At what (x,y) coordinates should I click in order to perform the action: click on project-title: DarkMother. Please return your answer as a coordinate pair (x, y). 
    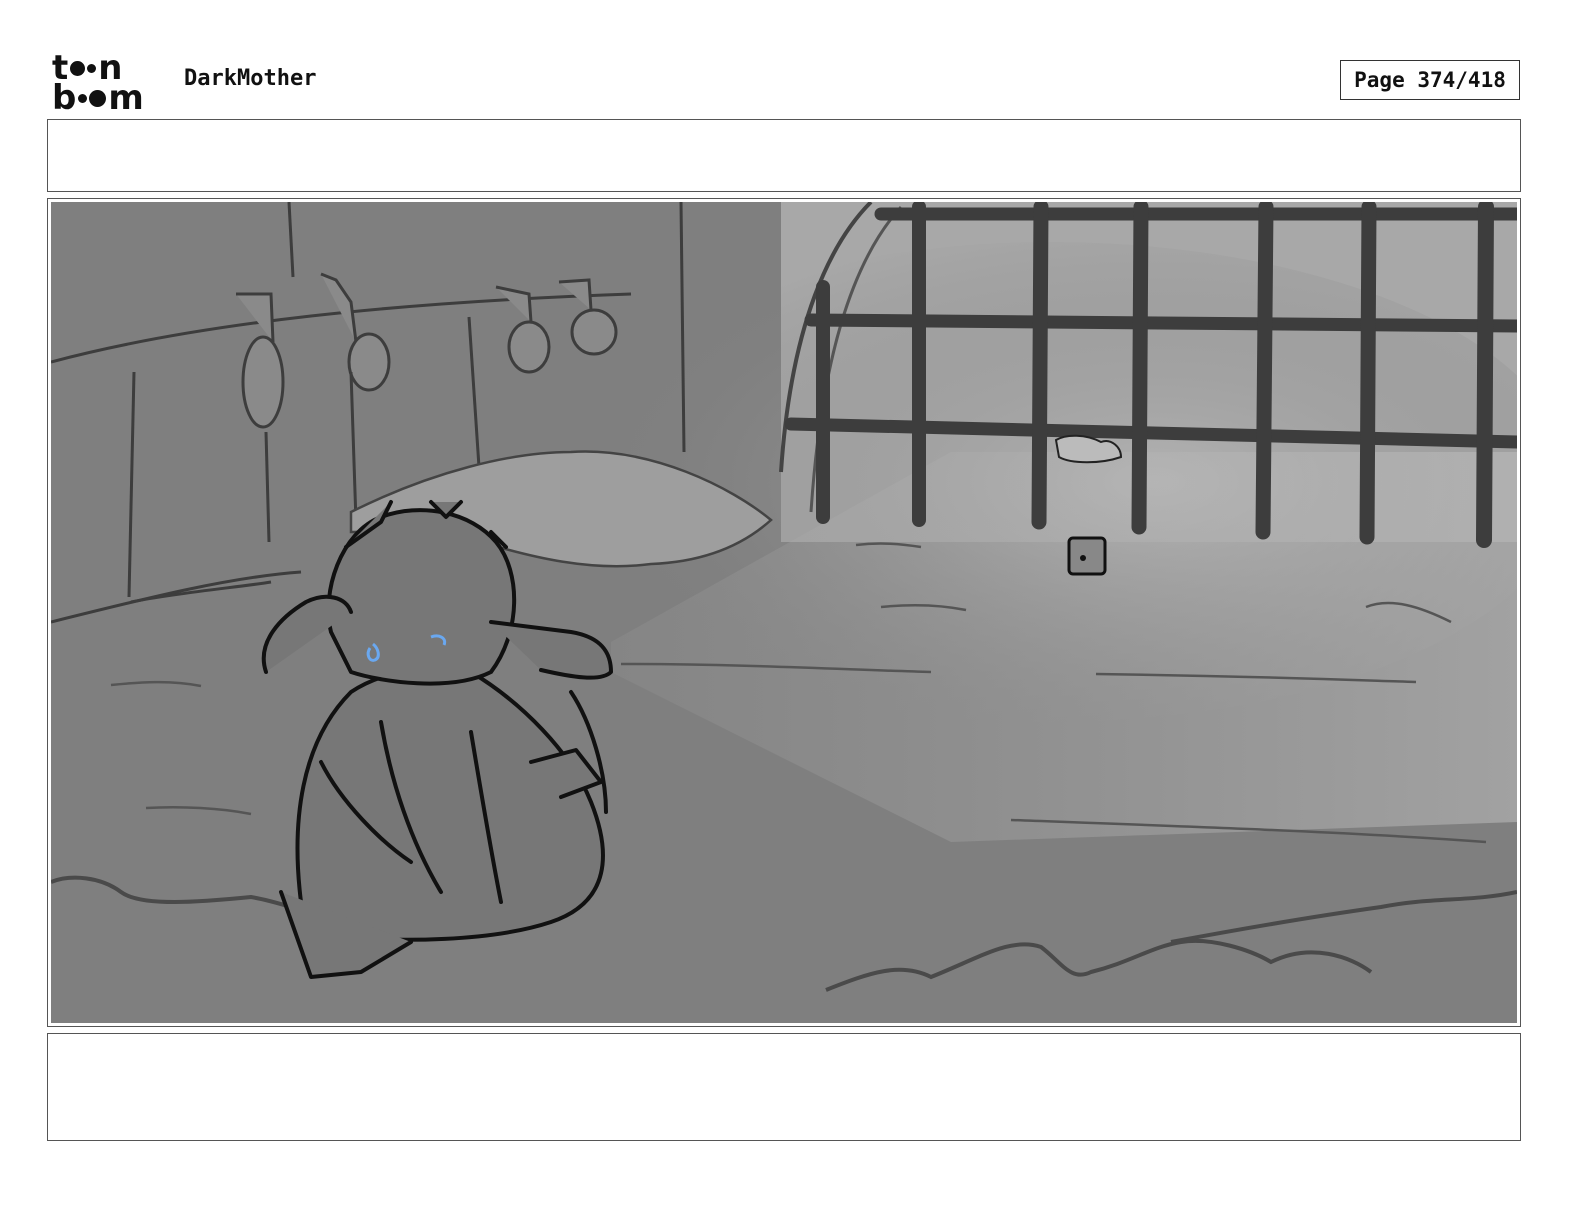
    Looking at the image, I should click on (250, 78).